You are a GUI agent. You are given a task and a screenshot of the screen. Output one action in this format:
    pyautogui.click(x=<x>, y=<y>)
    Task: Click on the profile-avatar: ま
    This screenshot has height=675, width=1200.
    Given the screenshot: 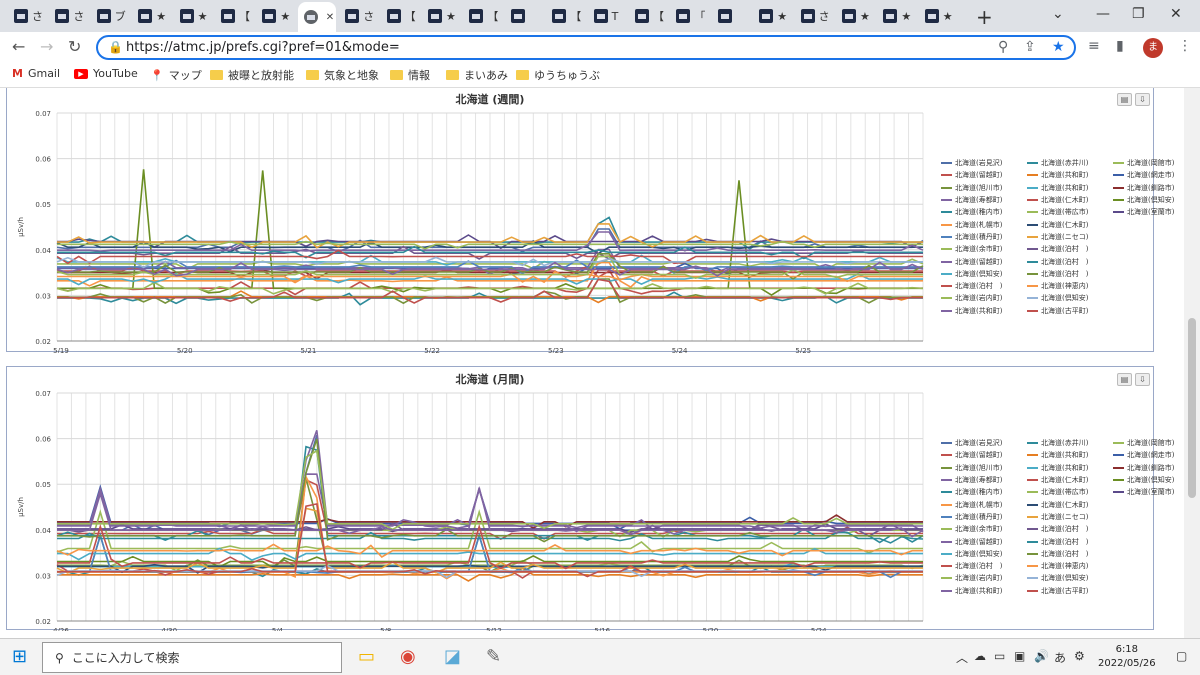 What is the action you would take?
    pyautogui.click(x=1153, y=48)
    